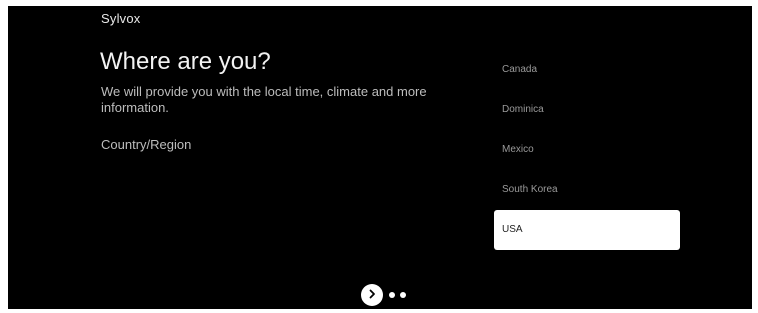 This screenshot has height=313, width=758. Describe the element at coordinates (185, 61) in the screenshot. I see `page-title: Where are you?` at that location.